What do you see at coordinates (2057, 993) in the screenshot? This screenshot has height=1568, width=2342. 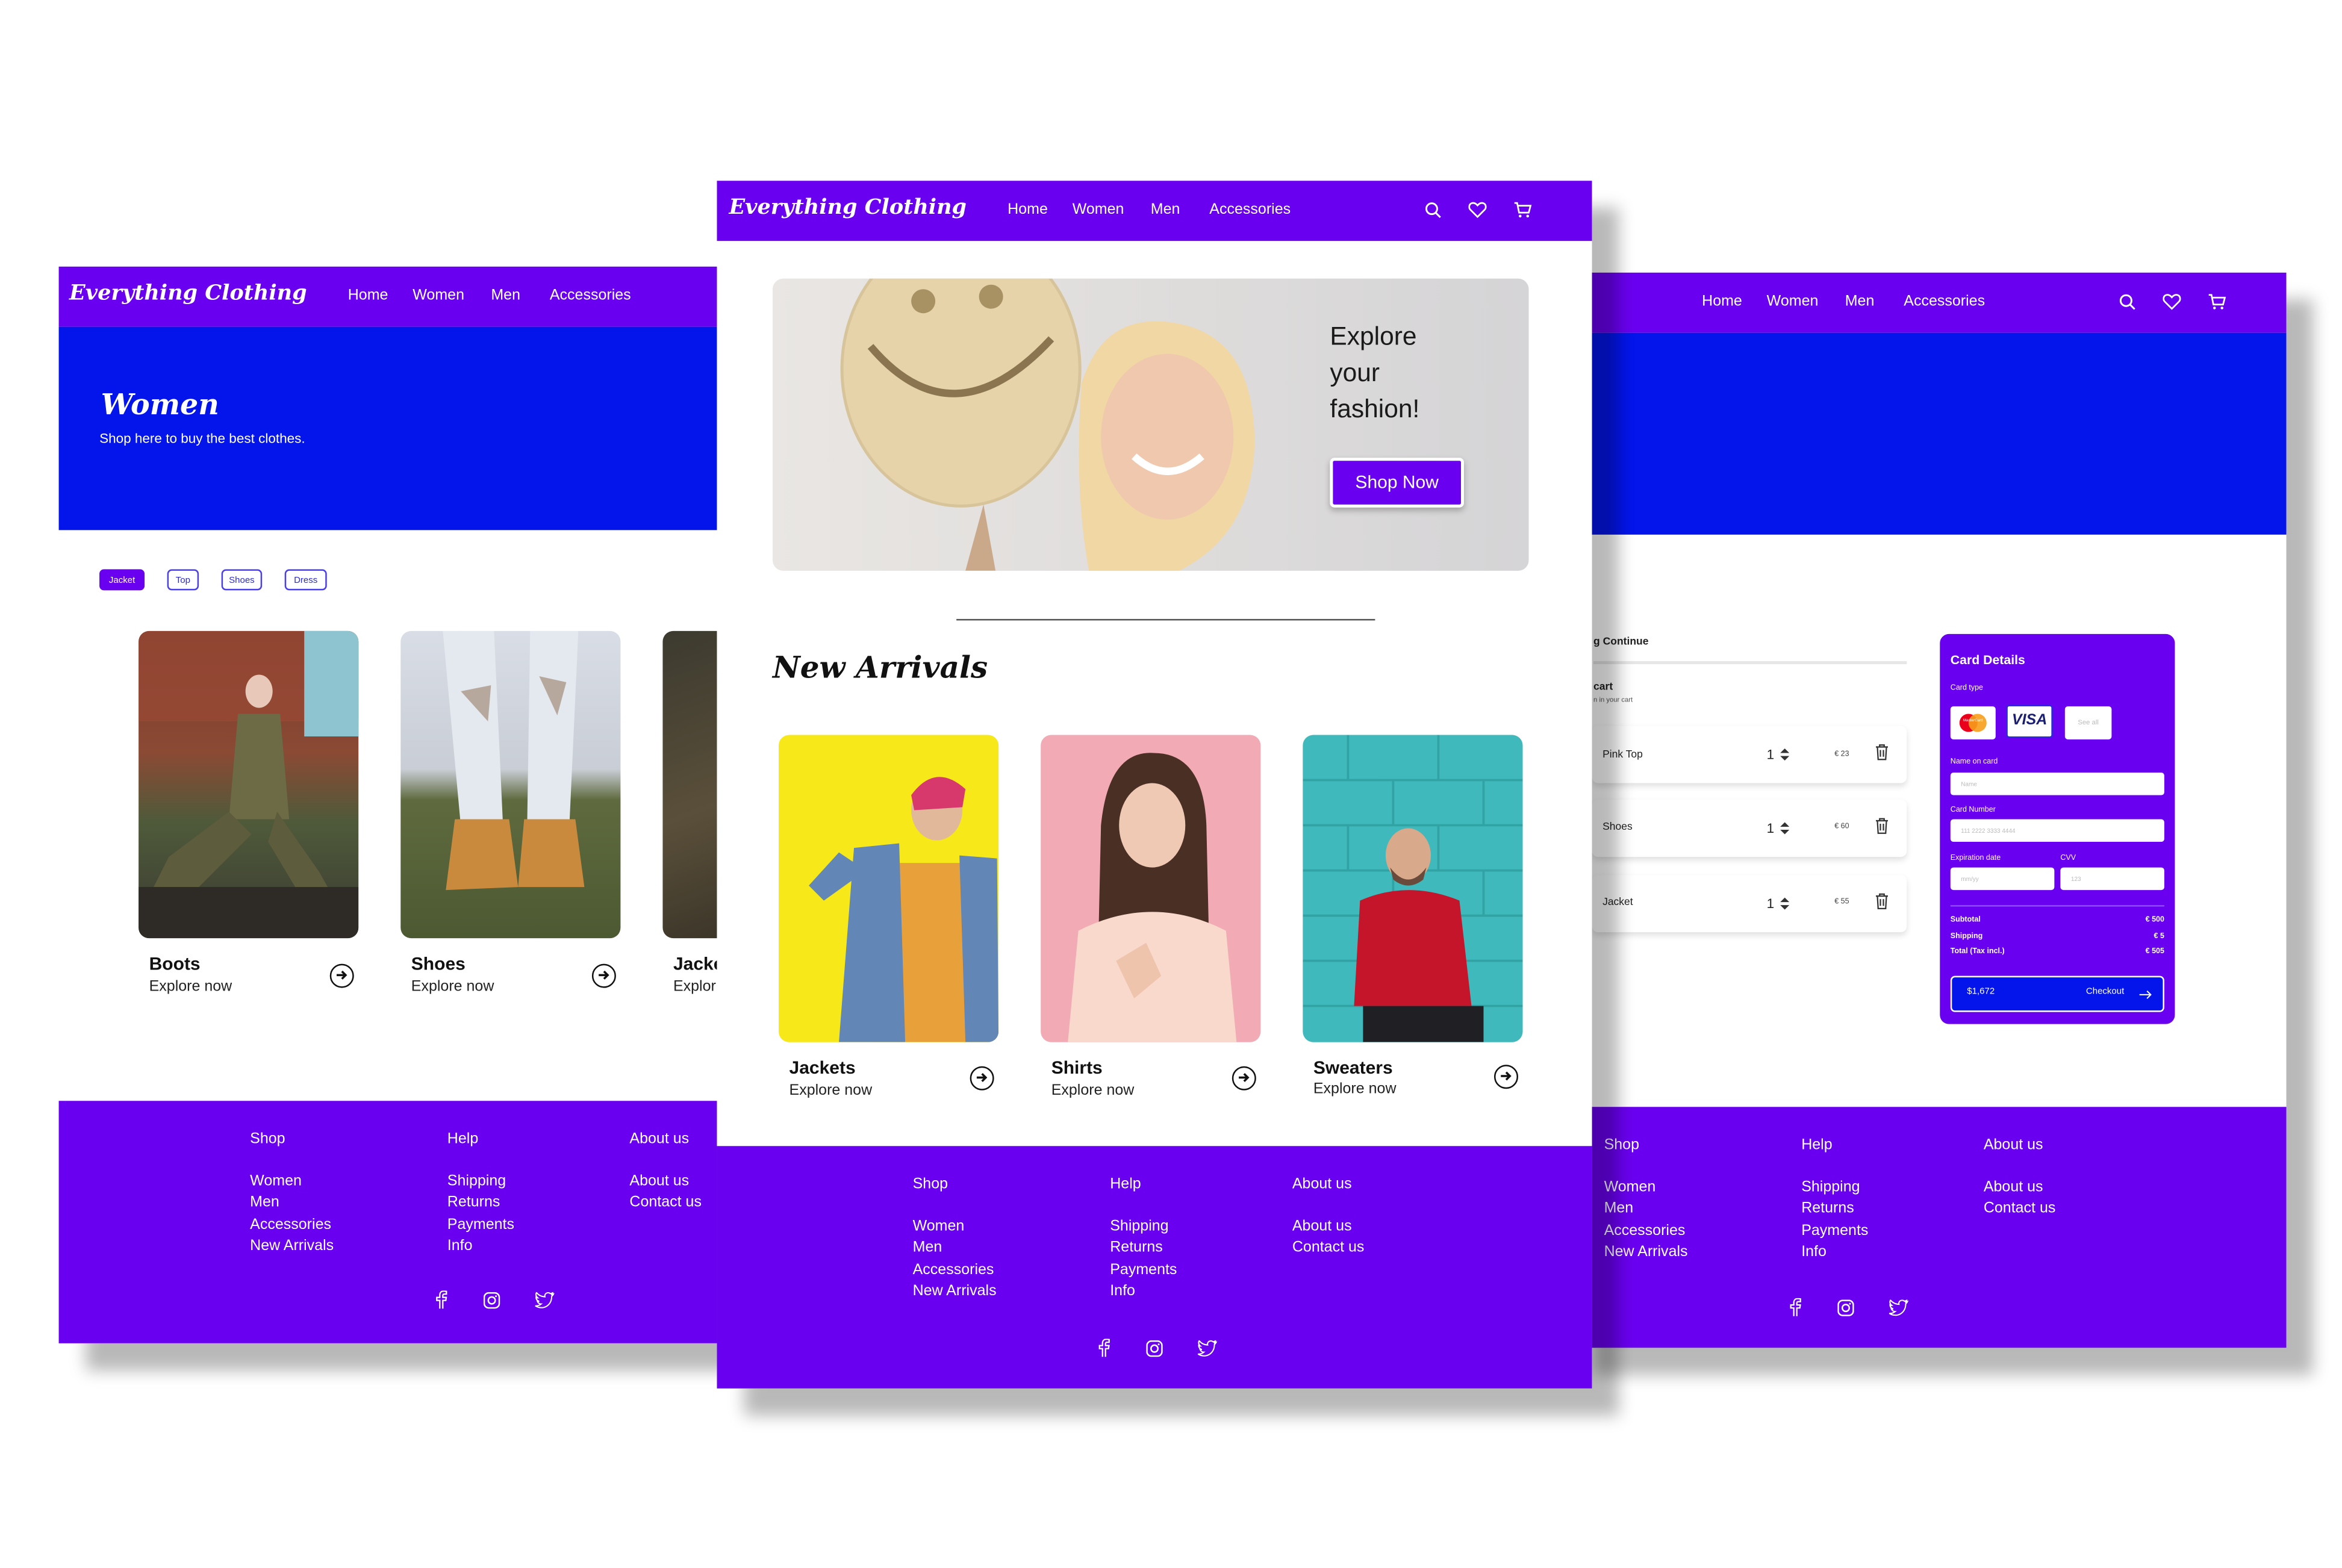 I see `checkout-button: $1,672 Checkout` at bounding box center [2057, 993].